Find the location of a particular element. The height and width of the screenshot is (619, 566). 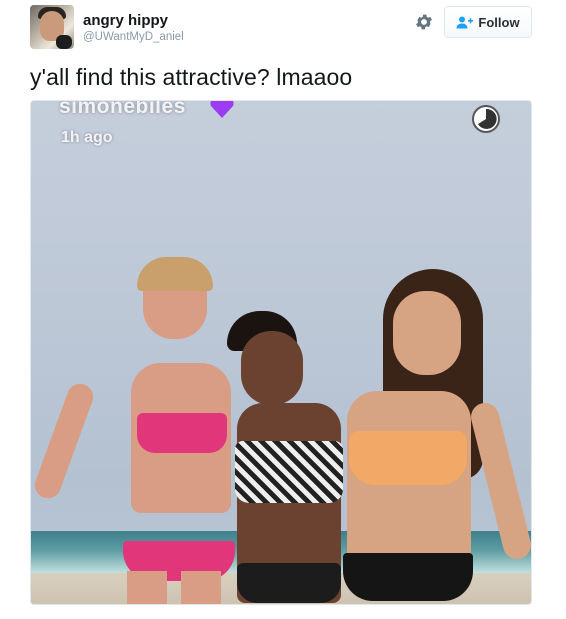

author-name: angry hippy is located at coordinates (125, 20).